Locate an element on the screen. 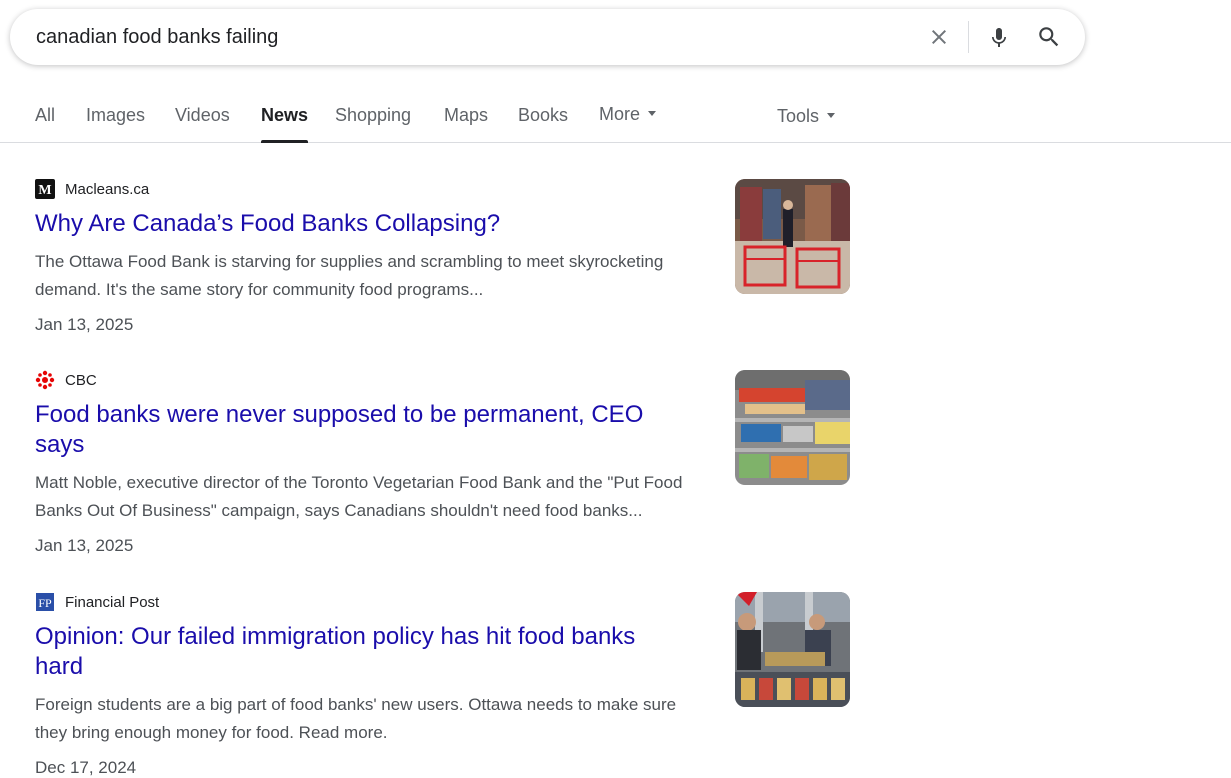  voice-search-button is located at coordinates (999, 37).